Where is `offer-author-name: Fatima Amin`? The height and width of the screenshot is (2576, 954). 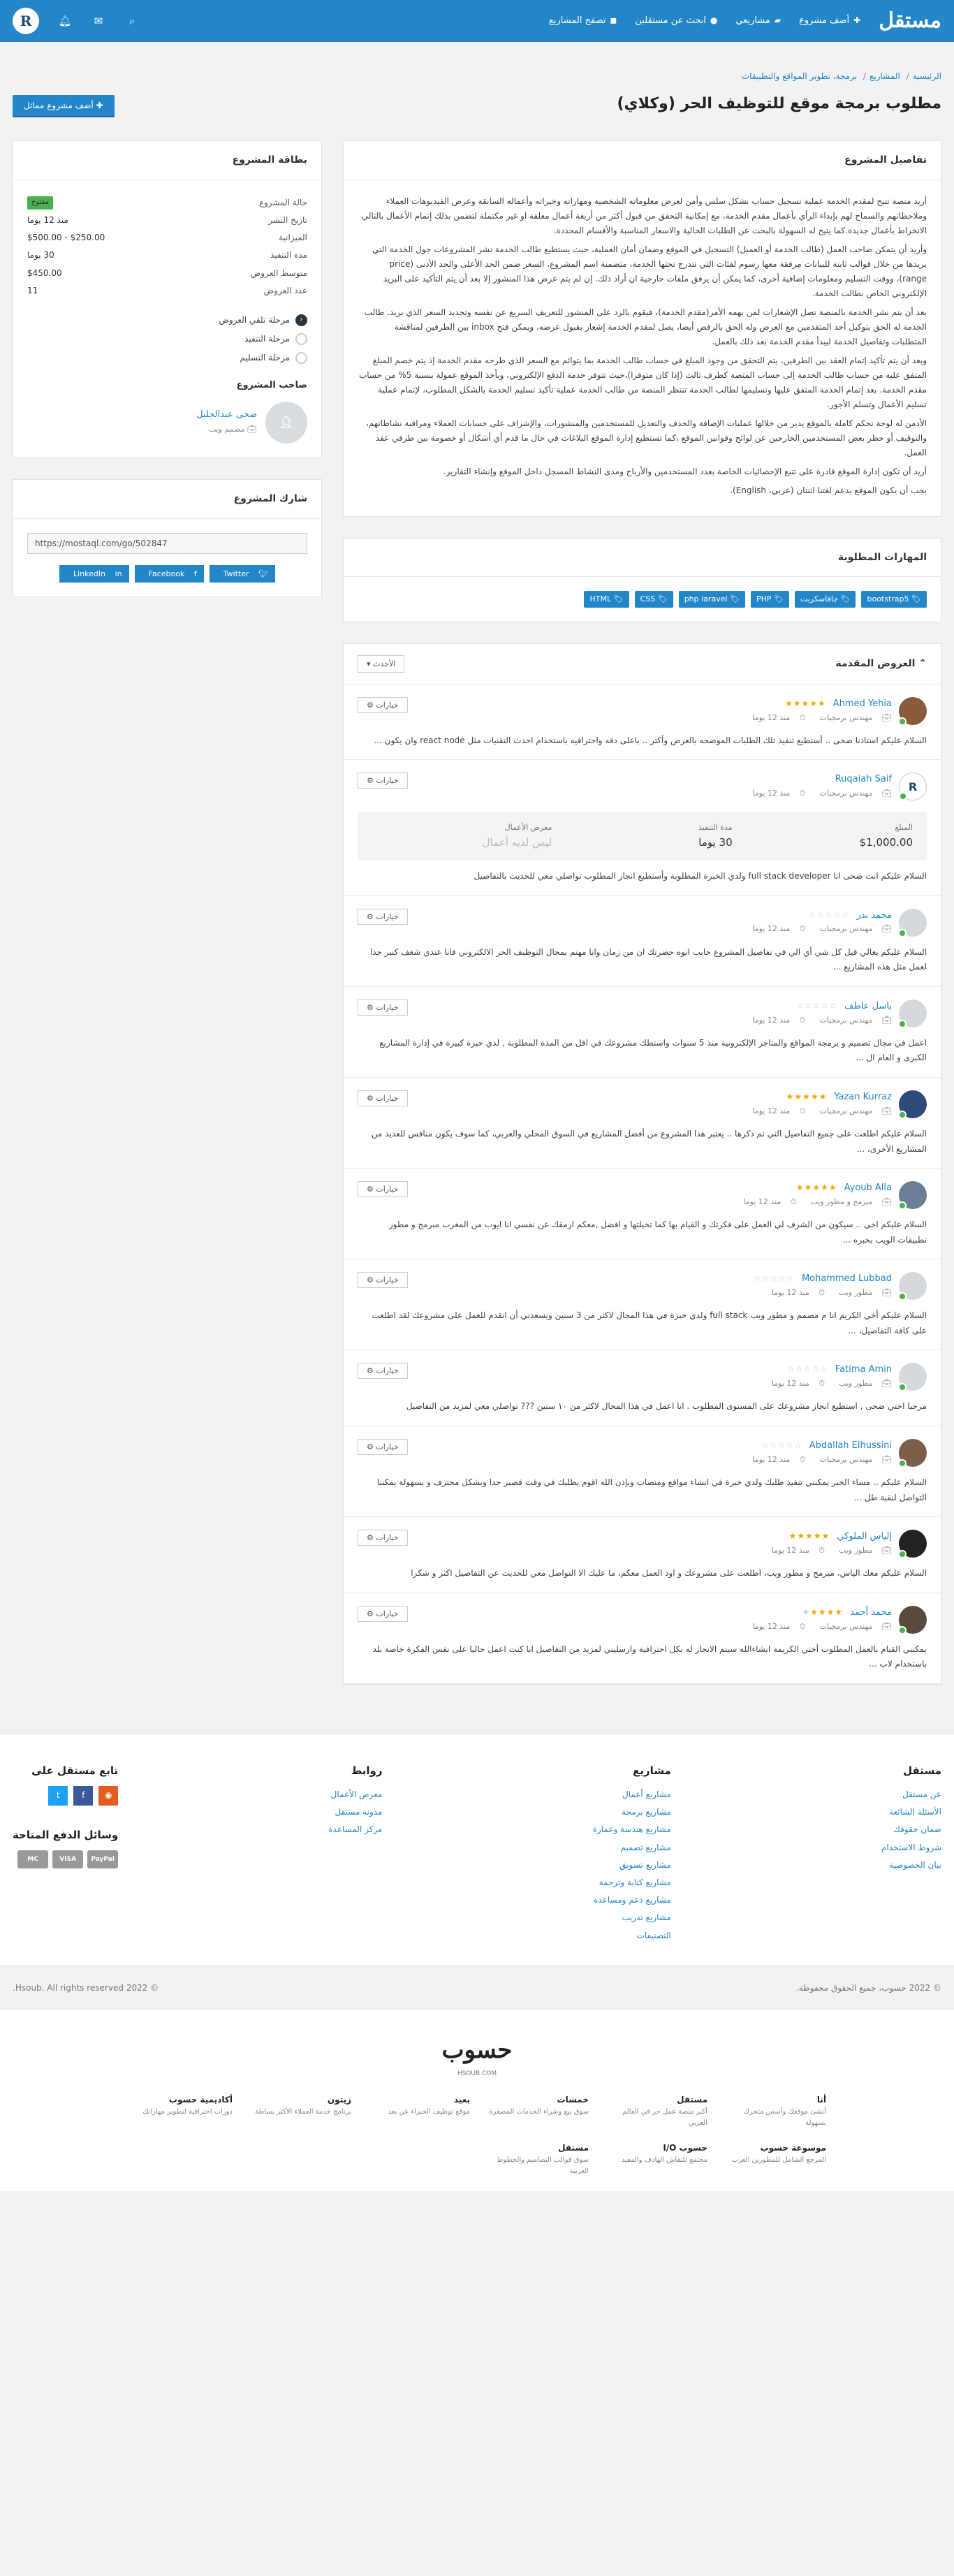 offer-author-name: Fatima Amin is located at coordinates (863, 1370).